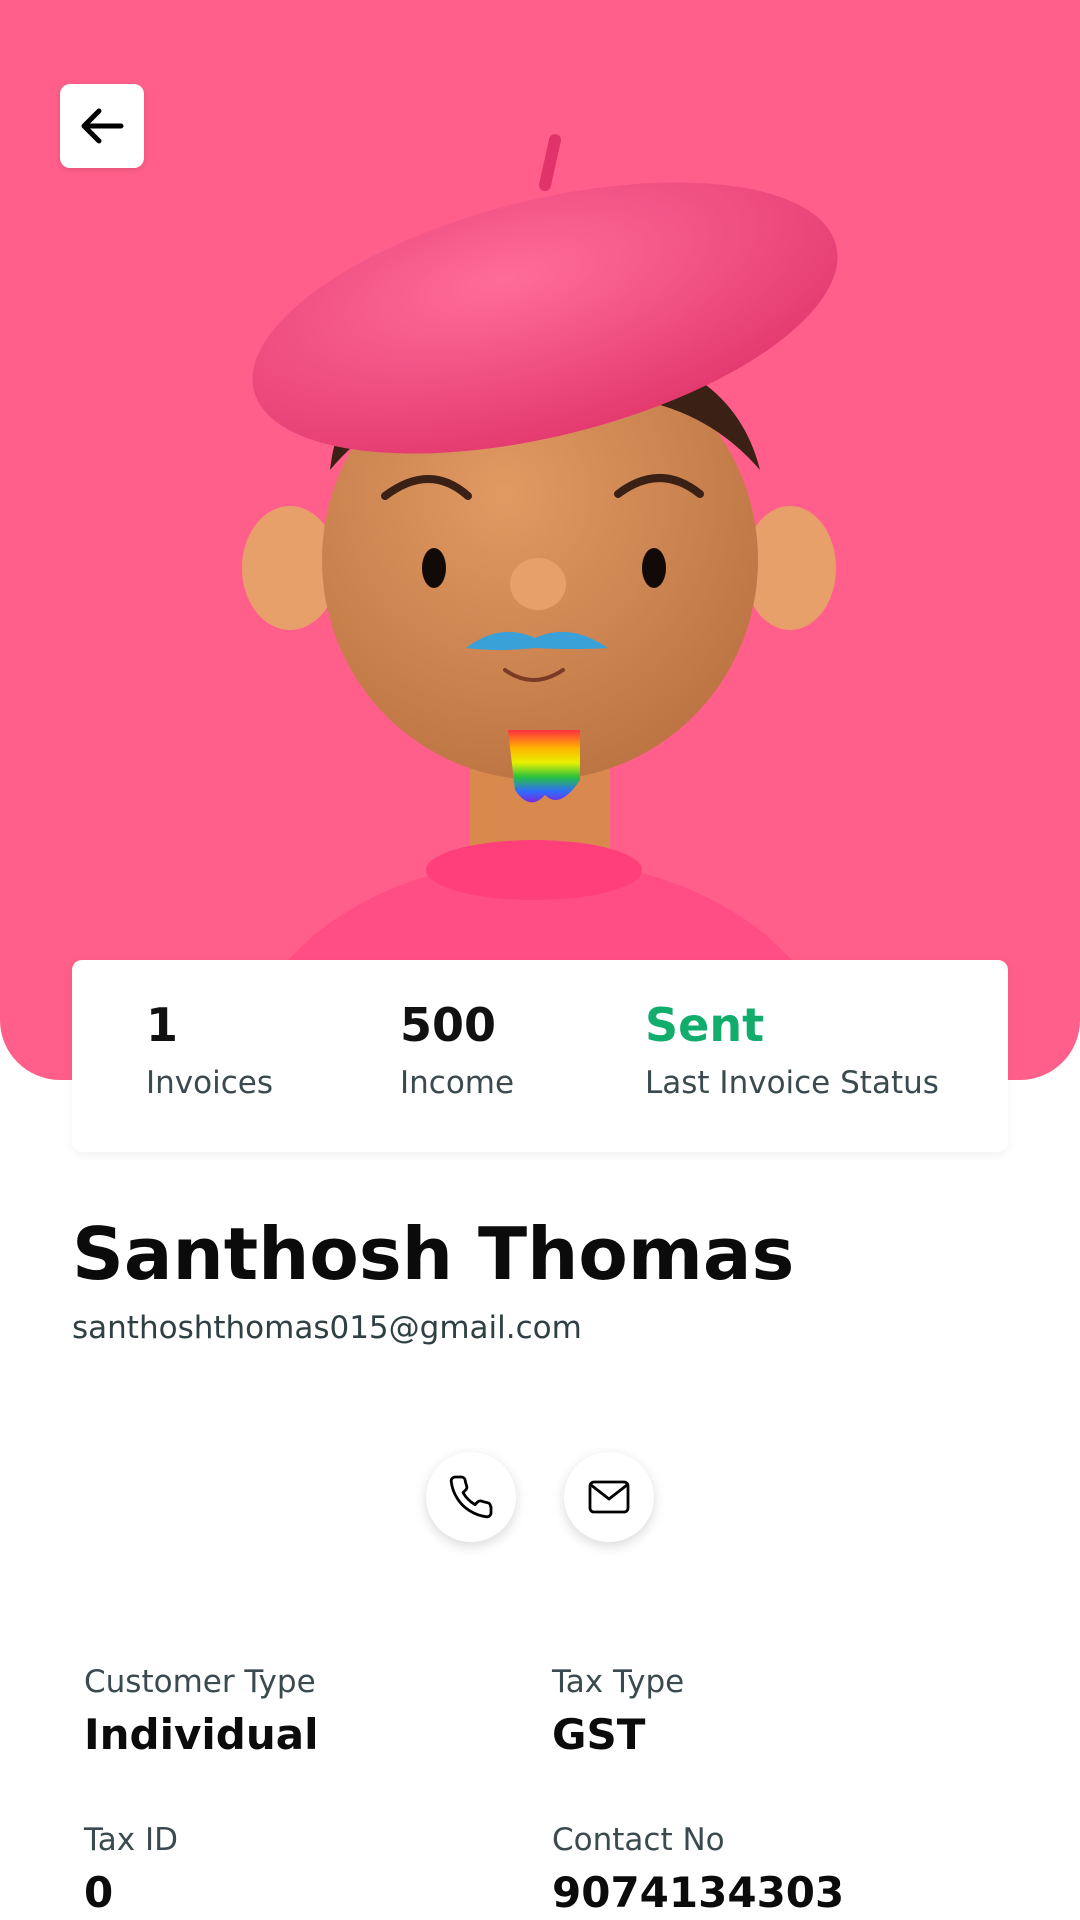 The image size is (1080, 1920). I want to click on back-button, so click(102, 126).